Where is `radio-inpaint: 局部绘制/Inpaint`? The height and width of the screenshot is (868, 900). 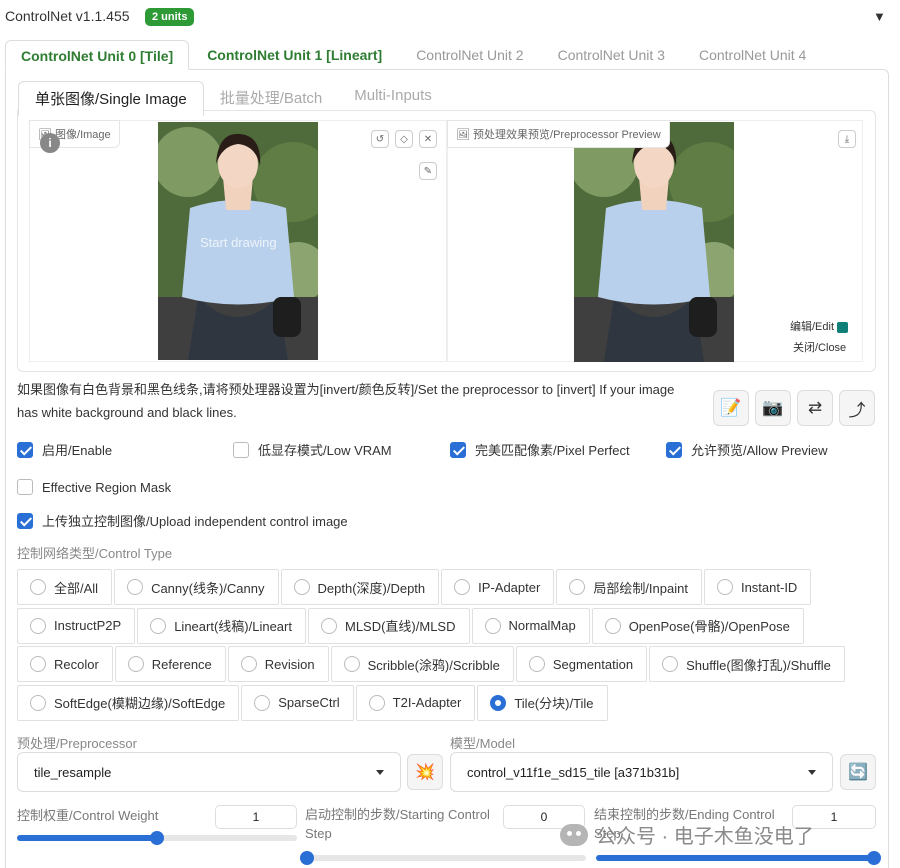 radio-inpaint: 局部绘制/Inpaint is located at coordinates (629, 587).